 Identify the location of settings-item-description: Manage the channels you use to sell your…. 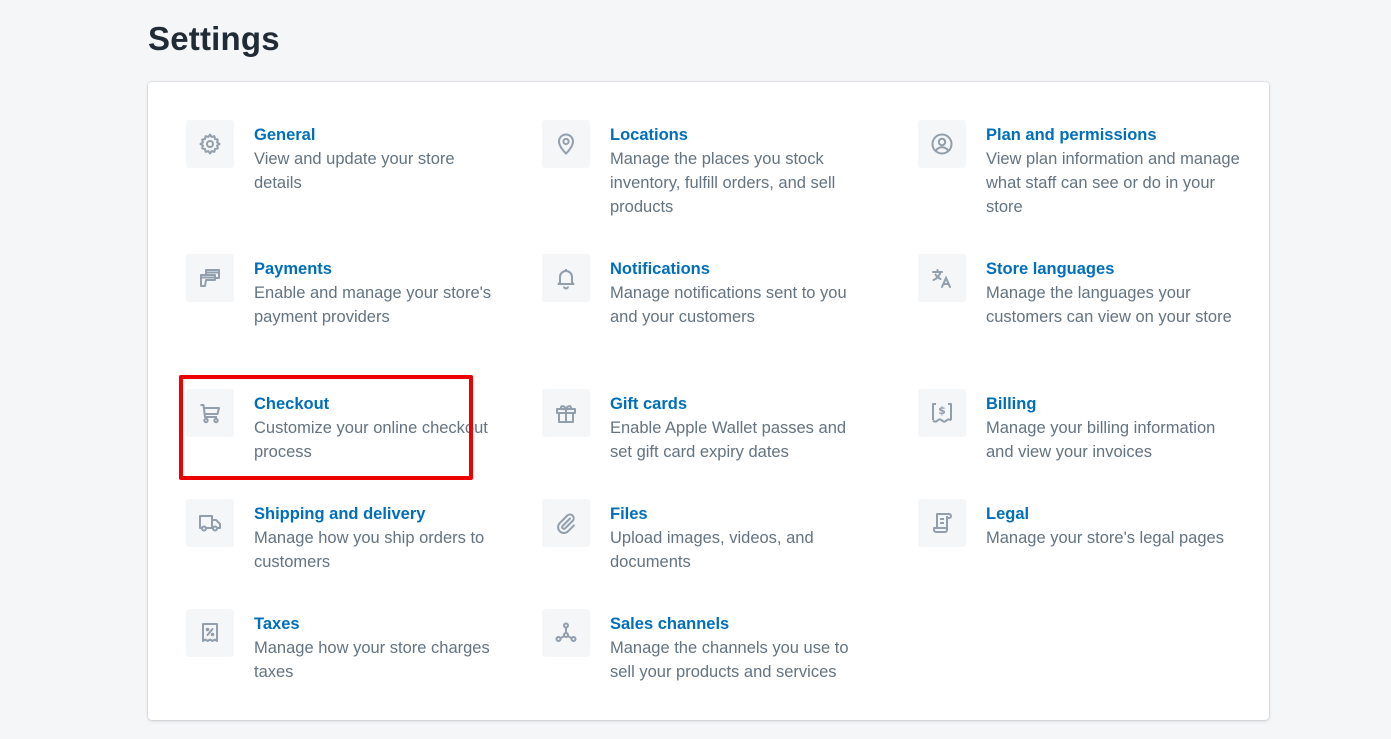
(729, 660).